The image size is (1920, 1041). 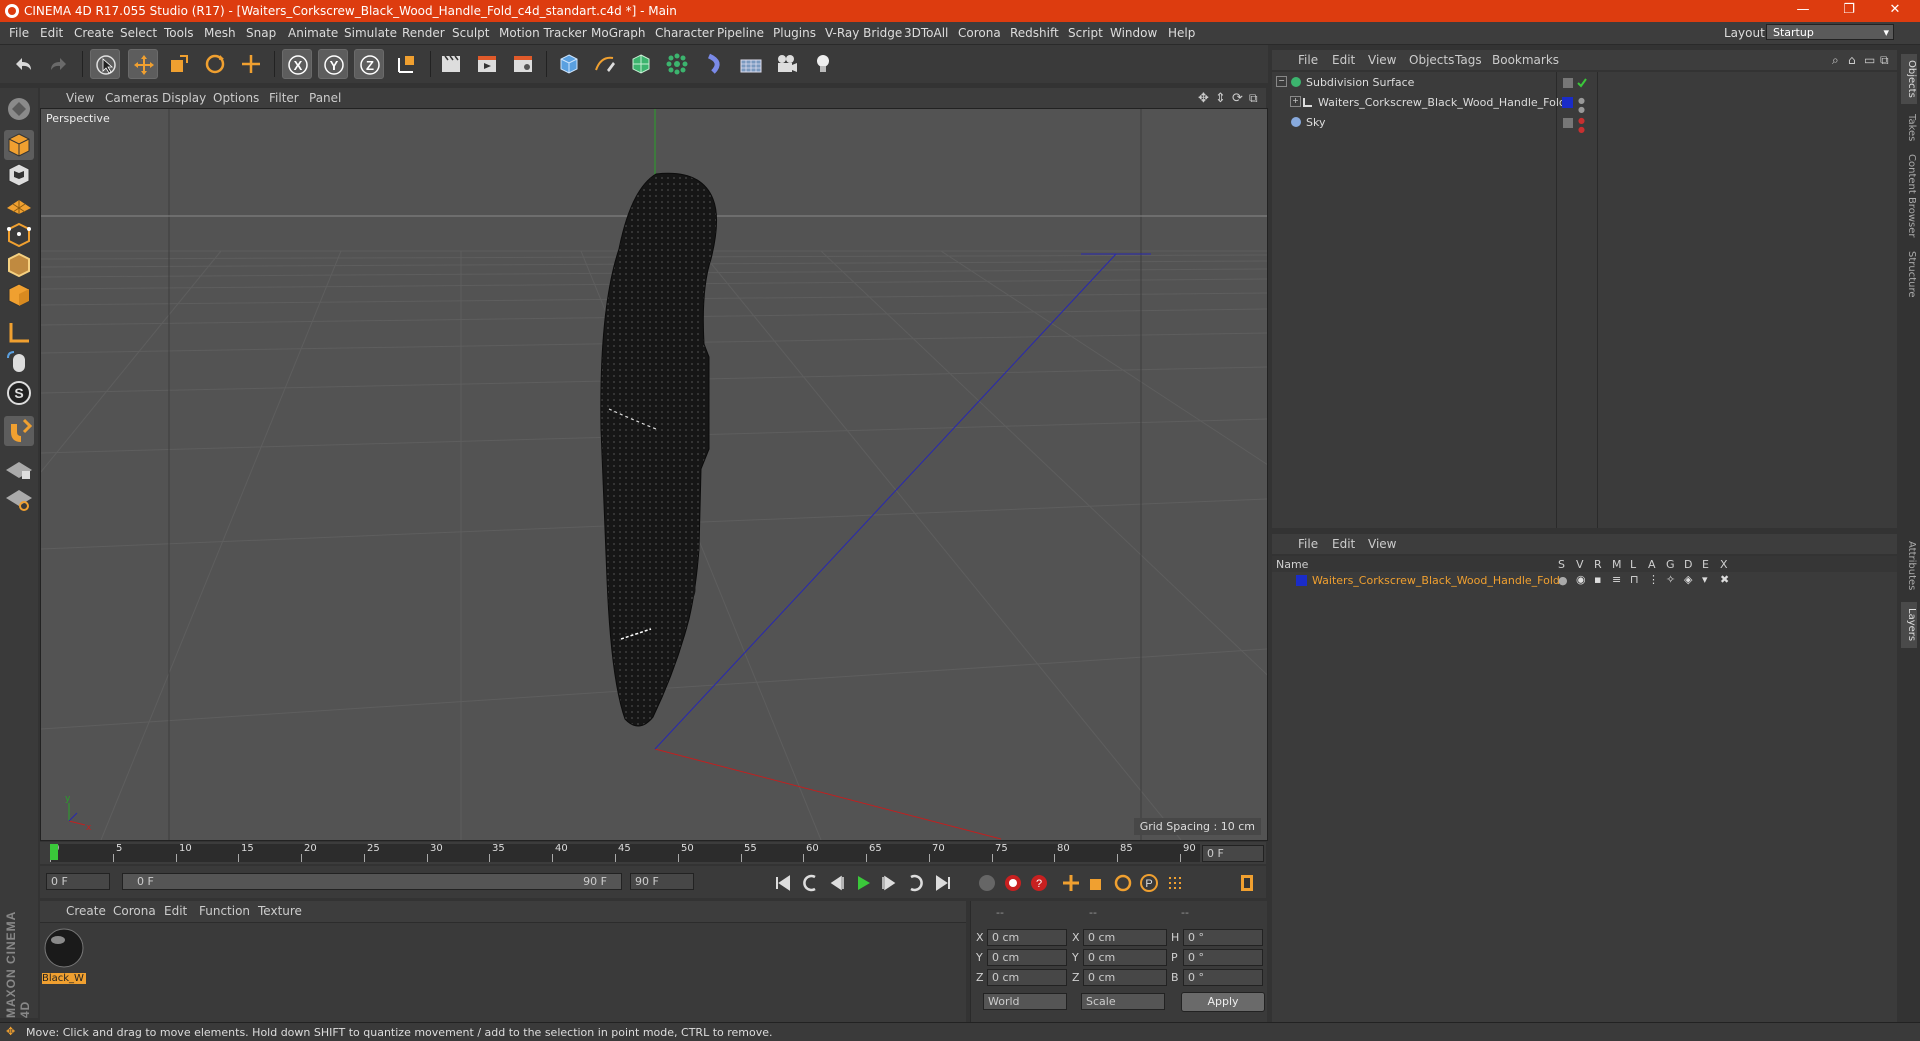 I want to click on add-light-button, so click(x=823, y=64).